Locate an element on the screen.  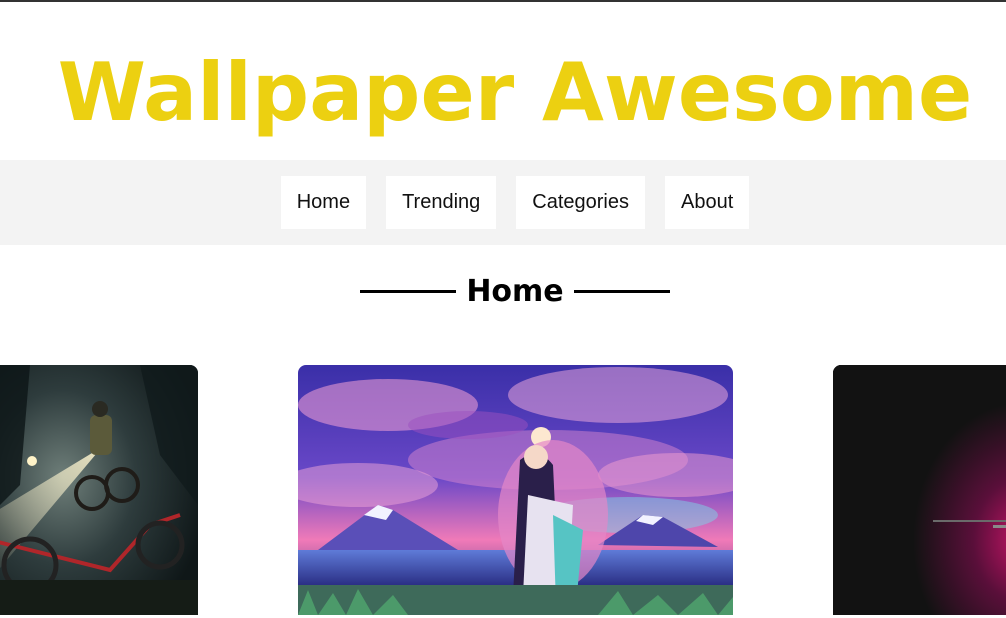
section-heading: Home is located at coordinates (503, 291).